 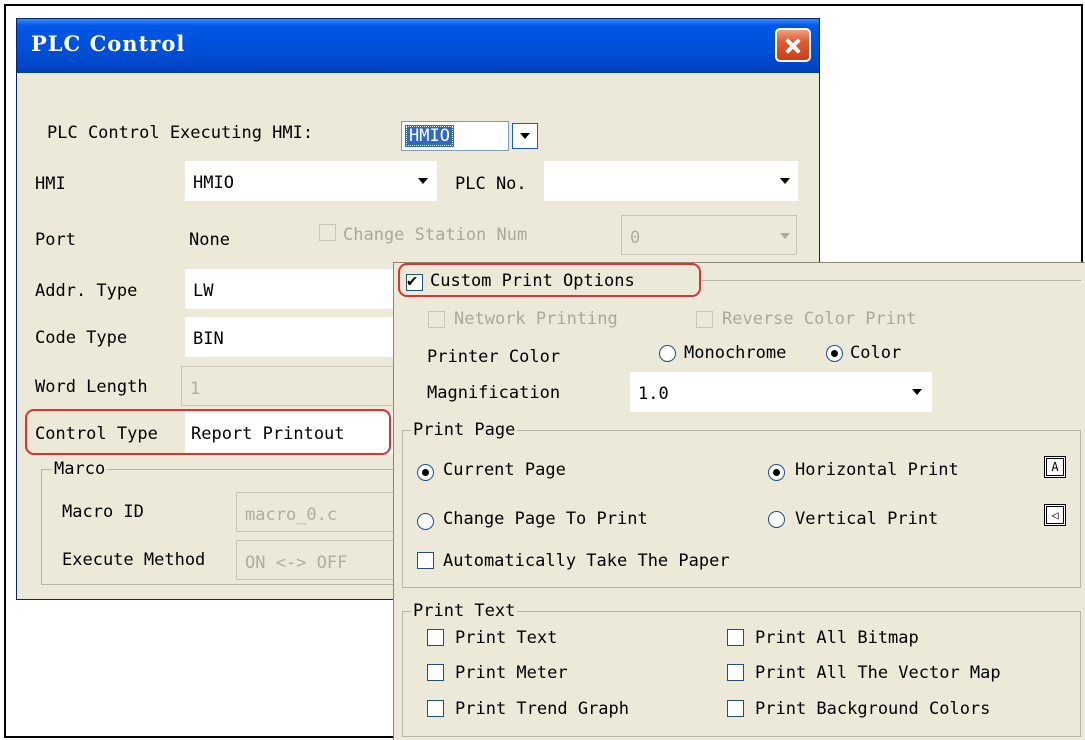 I want to click on code-type-value: BIN, so click(x=208, y=339).